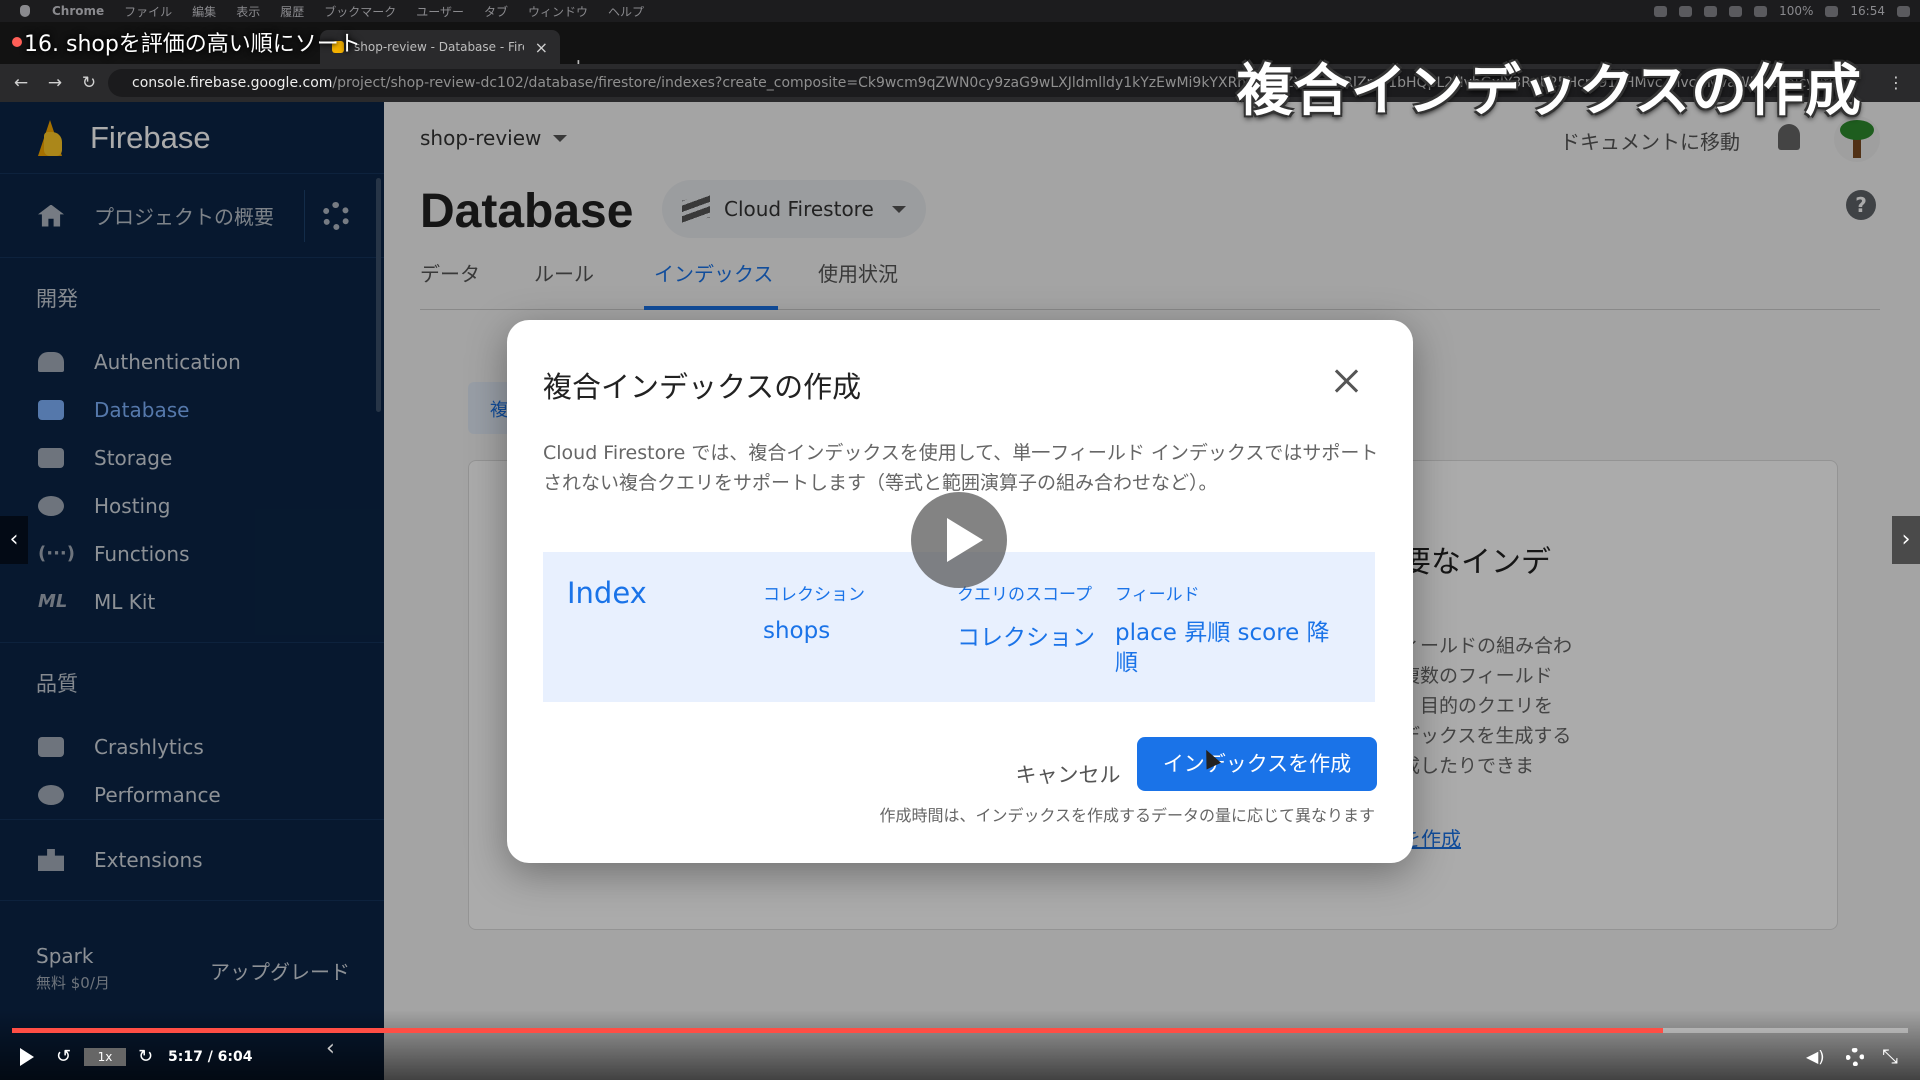  What do you see at coordinates (702, 387) in the screenshot?
I see `dialog-title: 複合インデックスの作成` at bounding box center [702, 387].